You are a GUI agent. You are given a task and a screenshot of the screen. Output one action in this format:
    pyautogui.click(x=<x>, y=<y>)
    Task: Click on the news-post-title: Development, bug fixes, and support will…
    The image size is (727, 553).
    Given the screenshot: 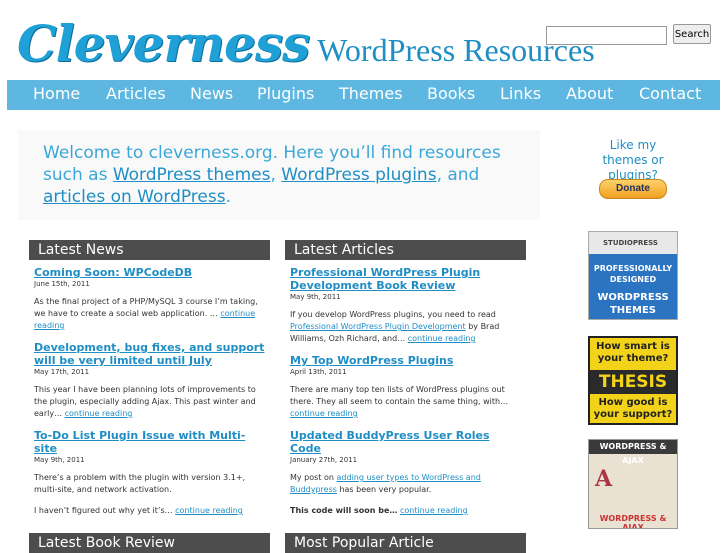 What is the action you would take?
    pyautogui.click(x=151, y=354)
    